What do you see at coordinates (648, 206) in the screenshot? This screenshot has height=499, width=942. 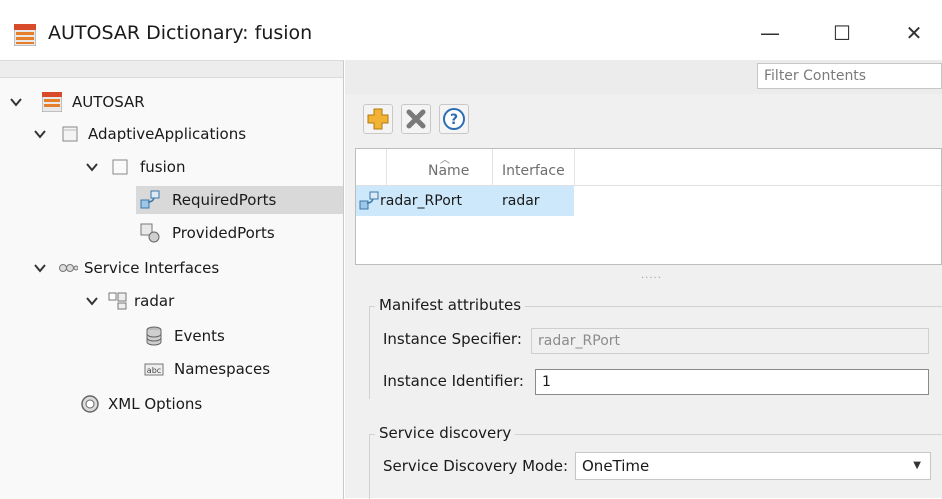 I see `ports-table: Name ︿ Interface radar_RPort radar` at bounding box center [648, 206].